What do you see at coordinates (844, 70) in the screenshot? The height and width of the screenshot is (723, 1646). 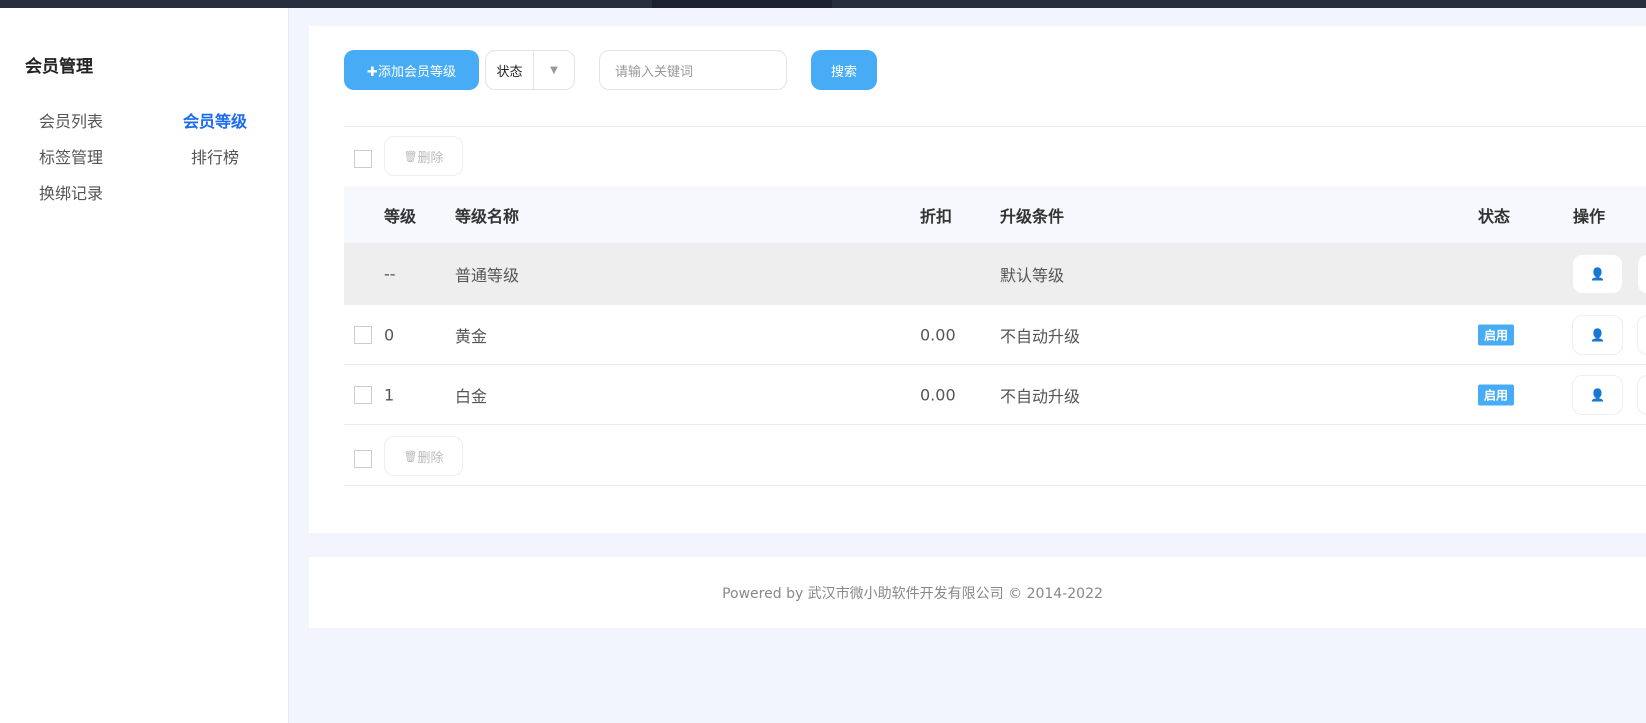 I see `search-button: 搜索` at bounding box center [844, 70].